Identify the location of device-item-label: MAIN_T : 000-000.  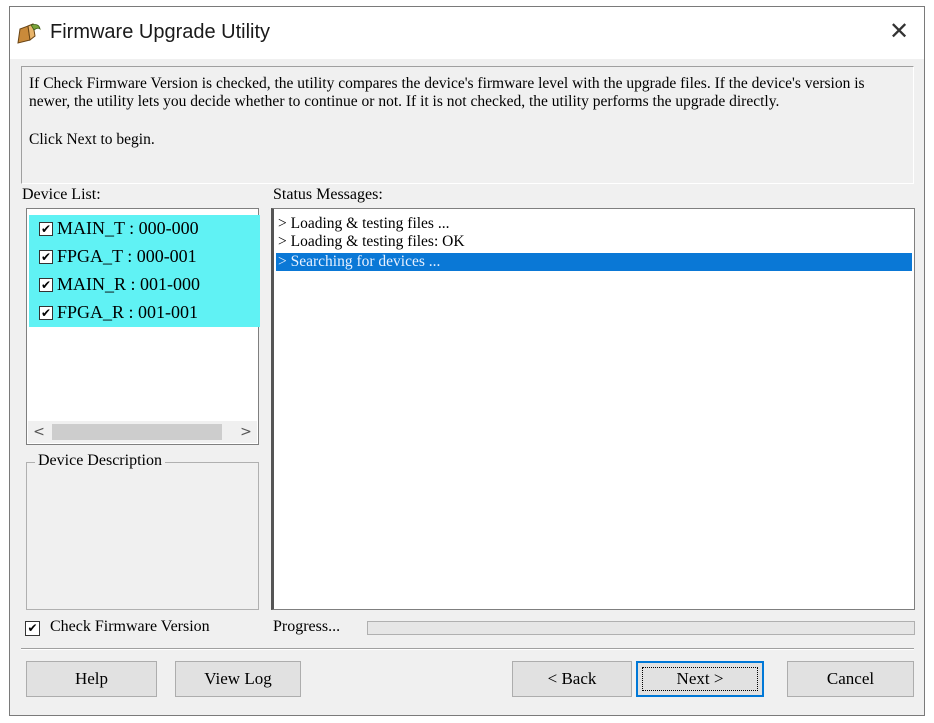
(128, 228).